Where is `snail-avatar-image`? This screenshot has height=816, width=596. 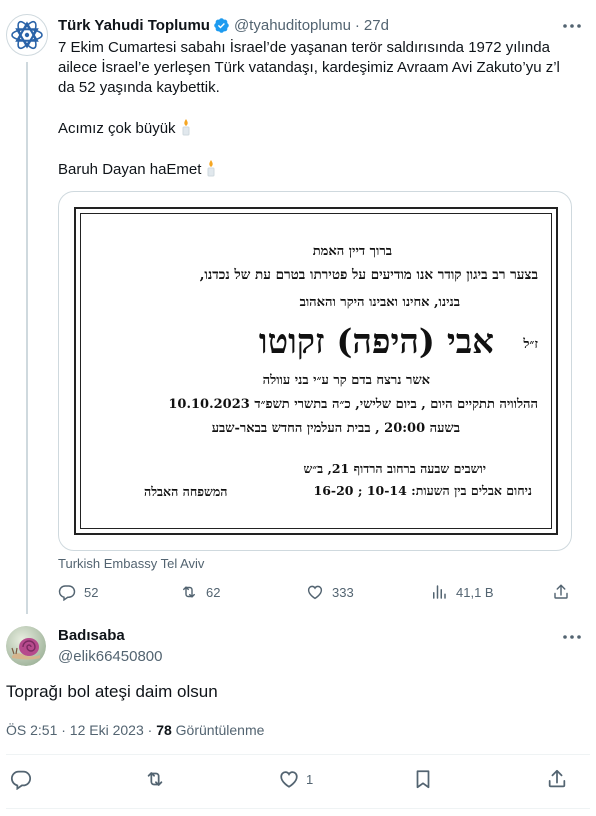
snail-avatar-image is located at coordinates (26, 646).